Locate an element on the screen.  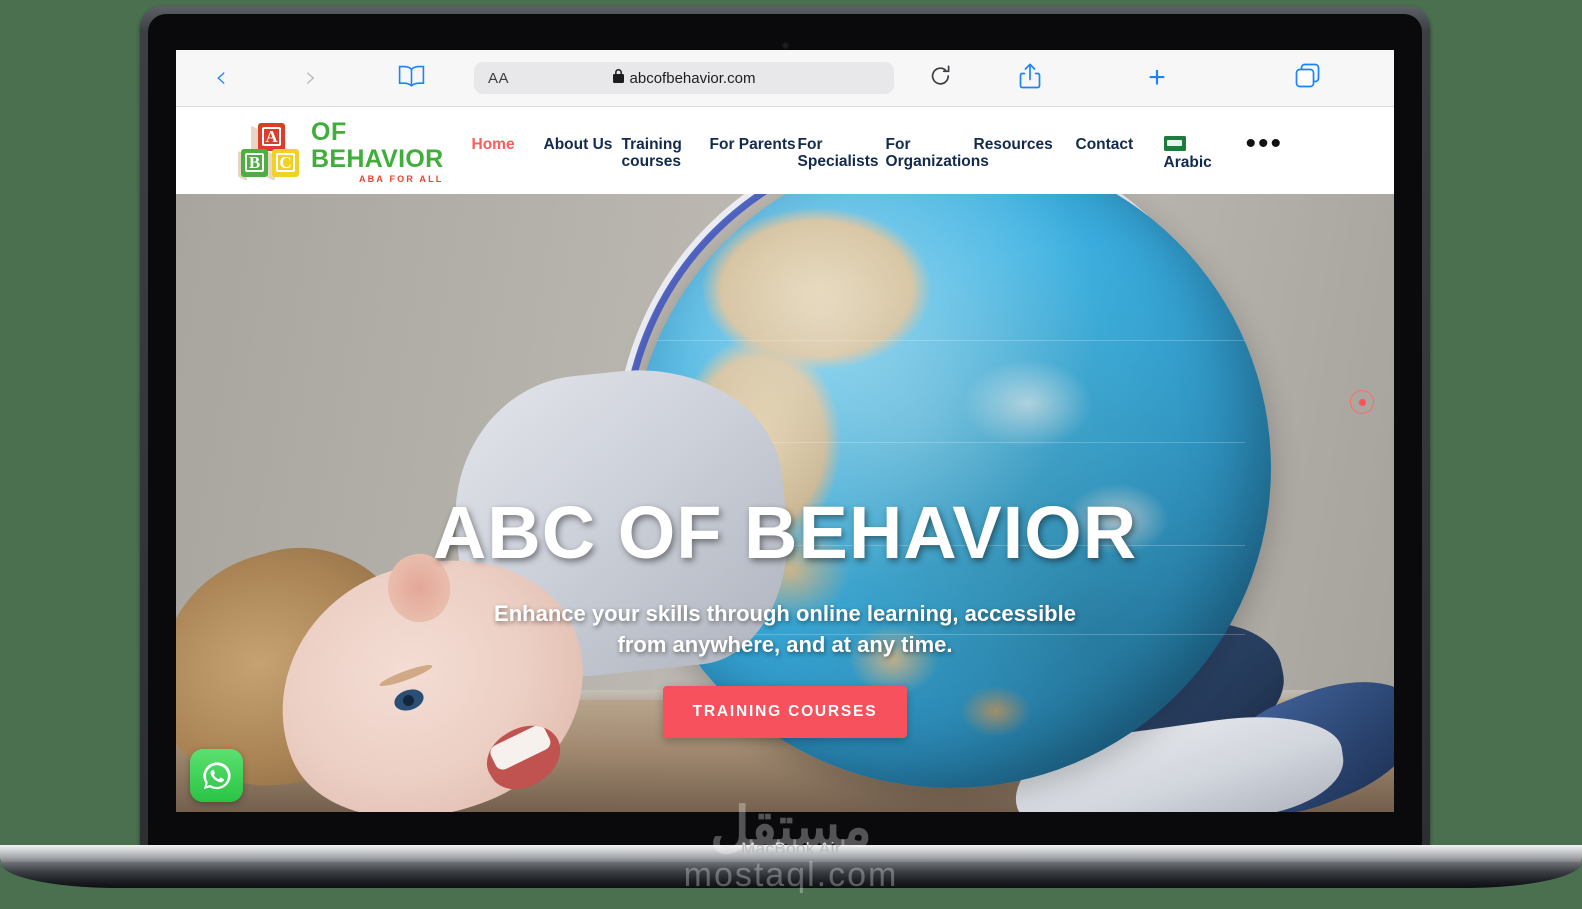
language-switcher: Arabic is located at coordinates (1204, 153).